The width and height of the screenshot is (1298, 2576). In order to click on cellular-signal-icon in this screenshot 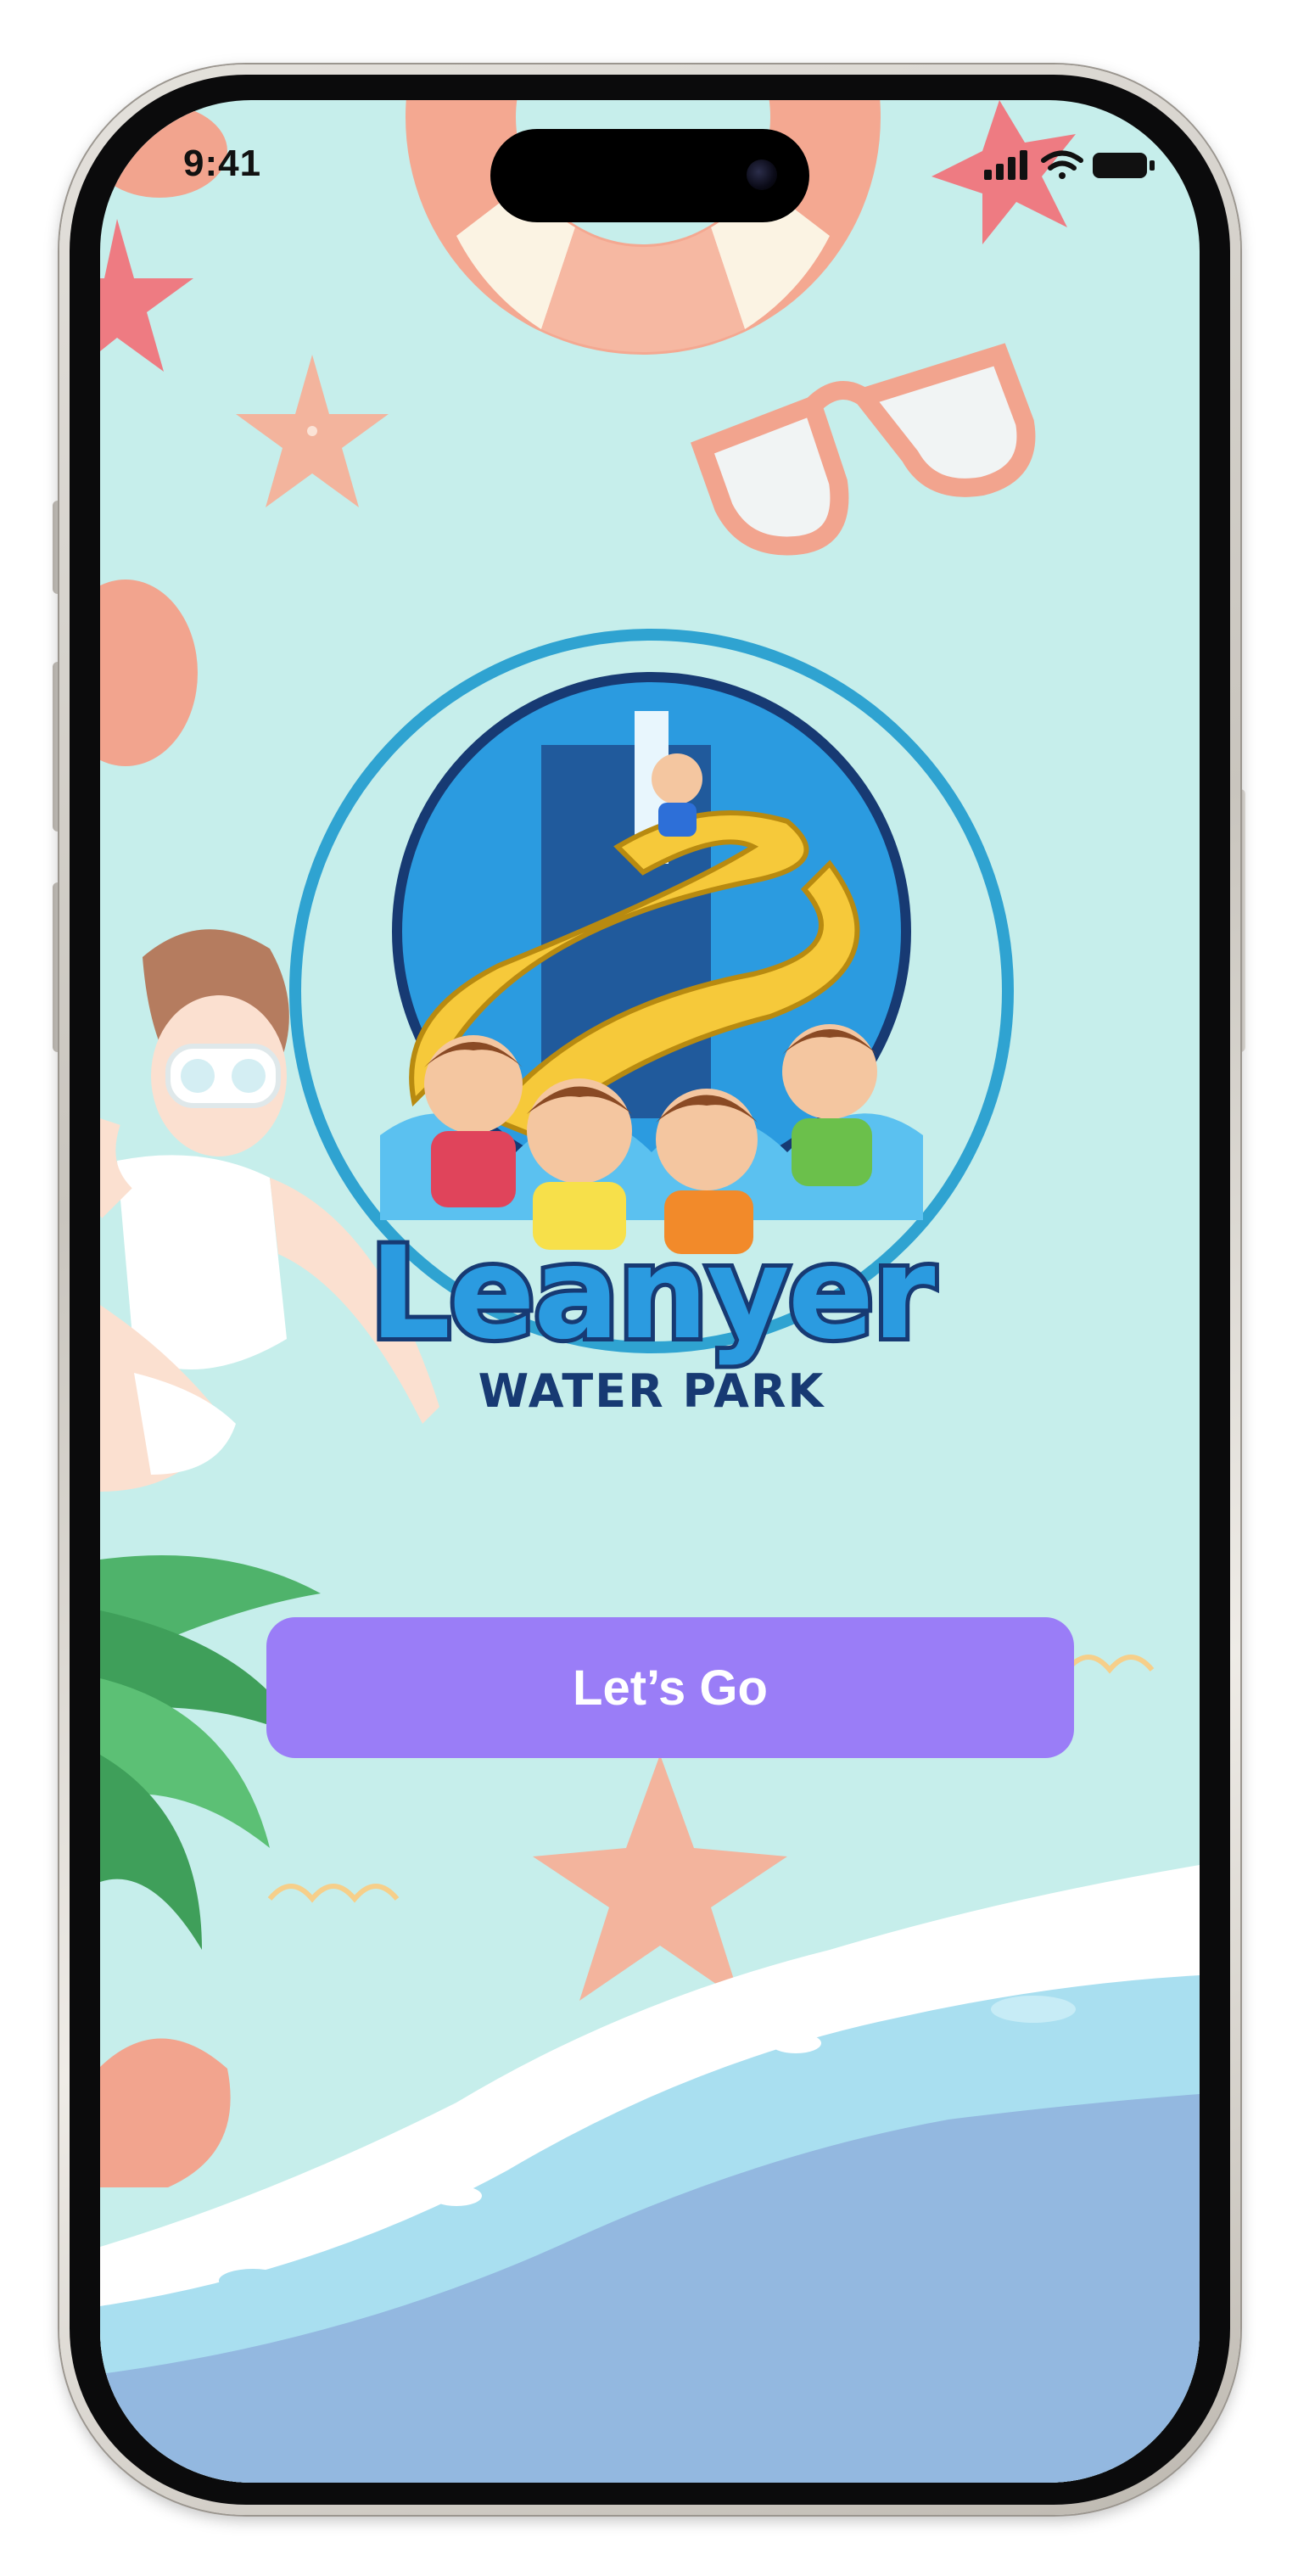, I will do `click(1005, 165)`.